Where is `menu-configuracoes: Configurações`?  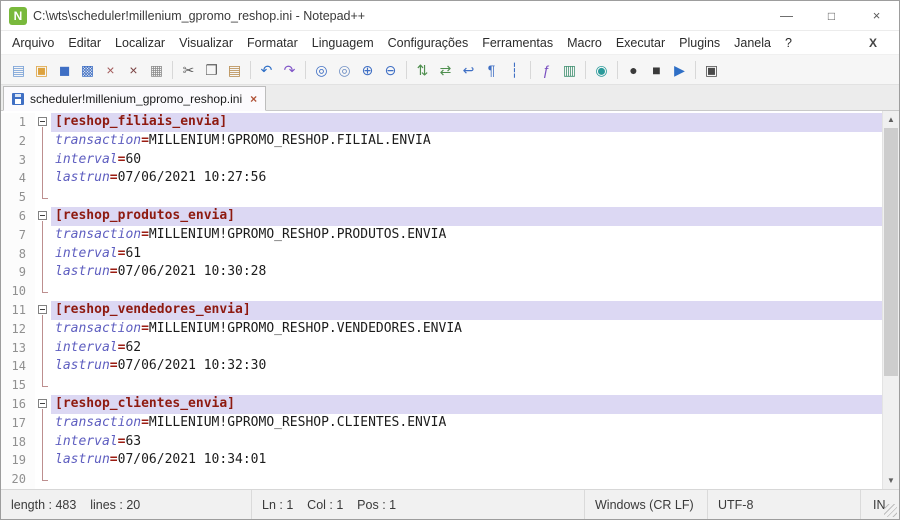 menu-configuracoes: Configurações is located at coordinates (428, 43).